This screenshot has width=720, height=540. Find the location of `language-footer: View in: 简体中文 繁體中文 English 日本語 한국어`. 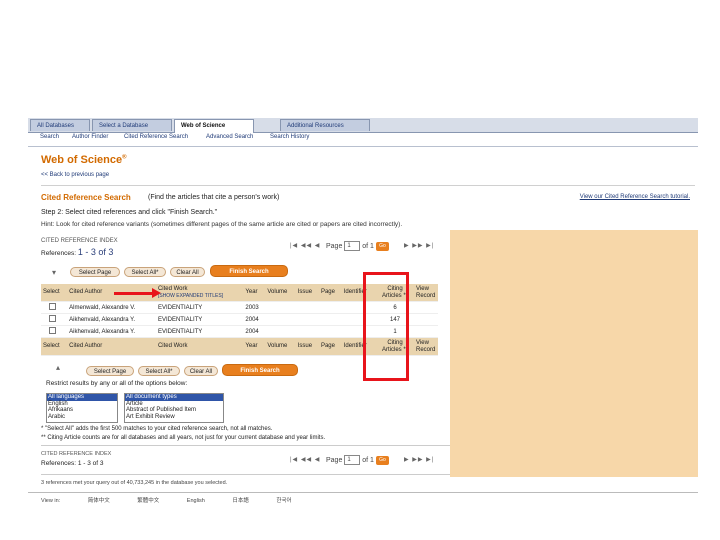

language-footer: View in: 简体中文 繁體中文 English 日本語 한국어 is located at coordinates (179, 500).